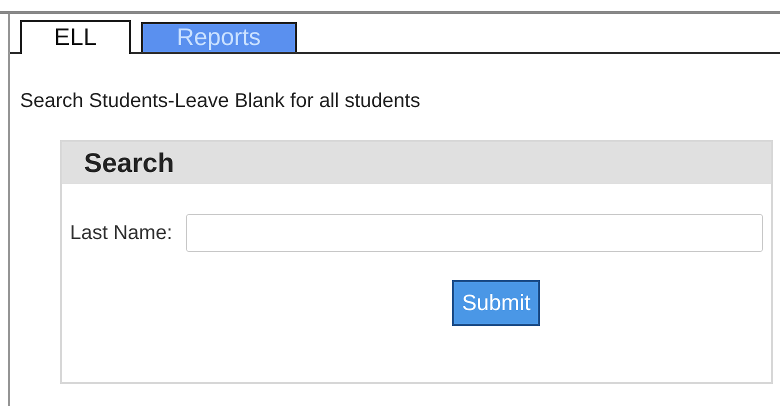 This screenshot has width=780, height=406. I want to click on tab: Reports, so click(218, 37).